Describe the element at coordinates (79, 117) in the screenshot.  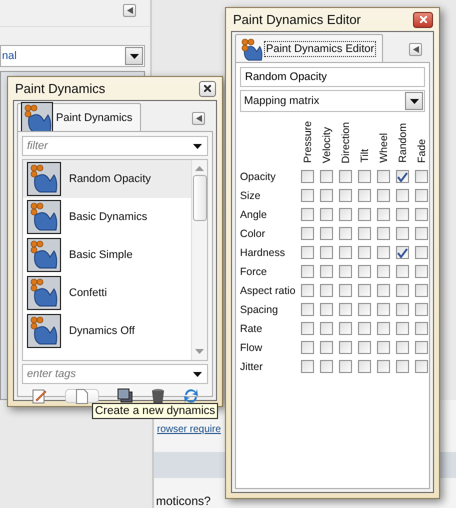
I see `tab: Paint Dynamics` at that location.